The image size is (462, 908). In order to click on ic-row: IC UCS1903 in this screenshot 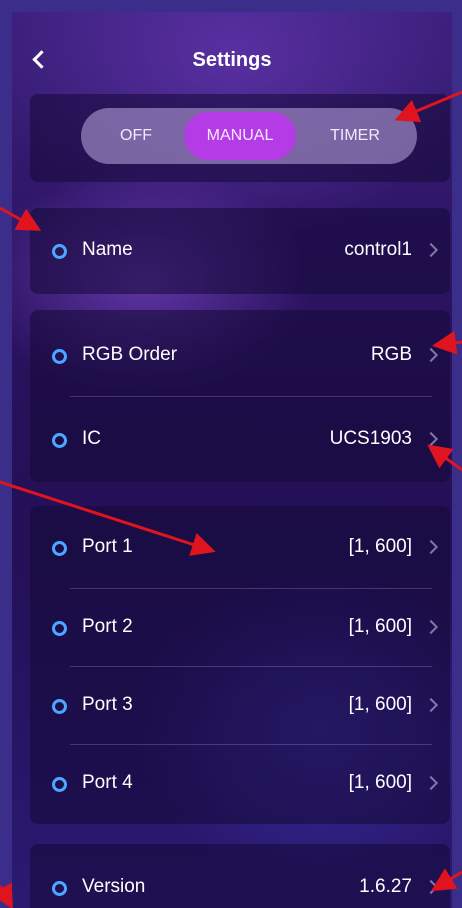, I will do `click(240, 440)`.